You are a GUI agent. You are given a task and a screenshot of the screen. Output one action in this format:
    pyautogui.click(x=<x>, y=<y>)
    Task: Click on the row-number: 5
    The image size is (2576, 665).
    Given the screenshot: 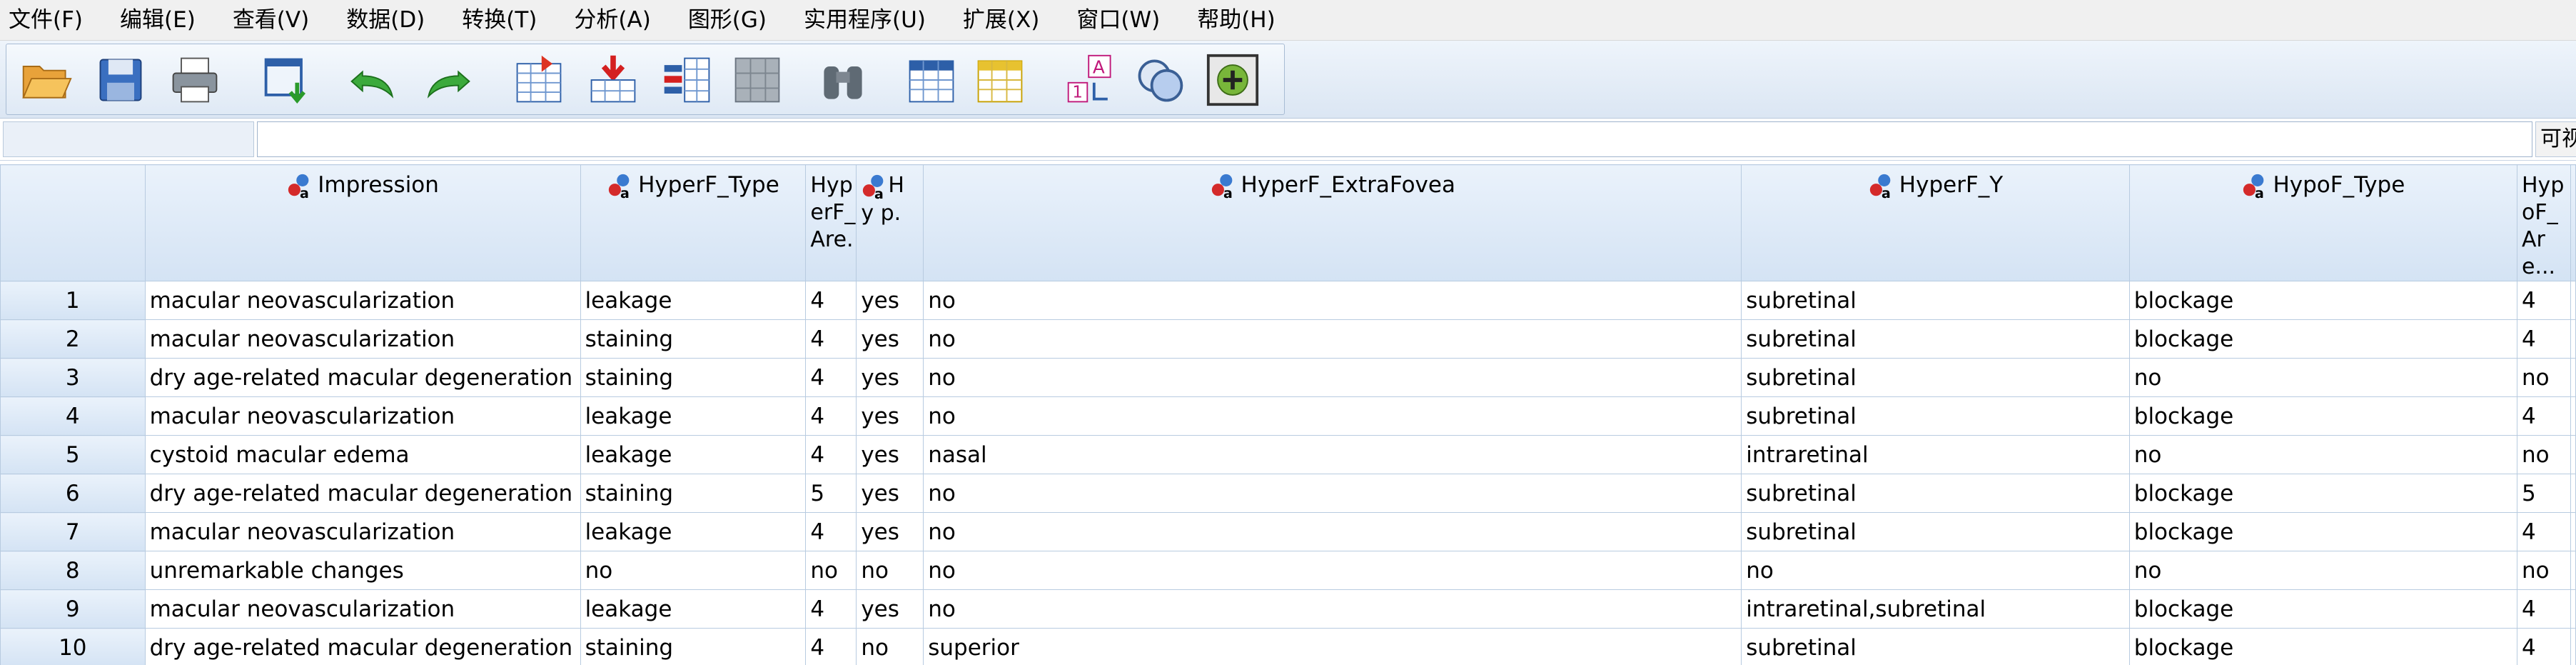 What is the action you would take?
    pyautogui.click(x=73, y=454)
    